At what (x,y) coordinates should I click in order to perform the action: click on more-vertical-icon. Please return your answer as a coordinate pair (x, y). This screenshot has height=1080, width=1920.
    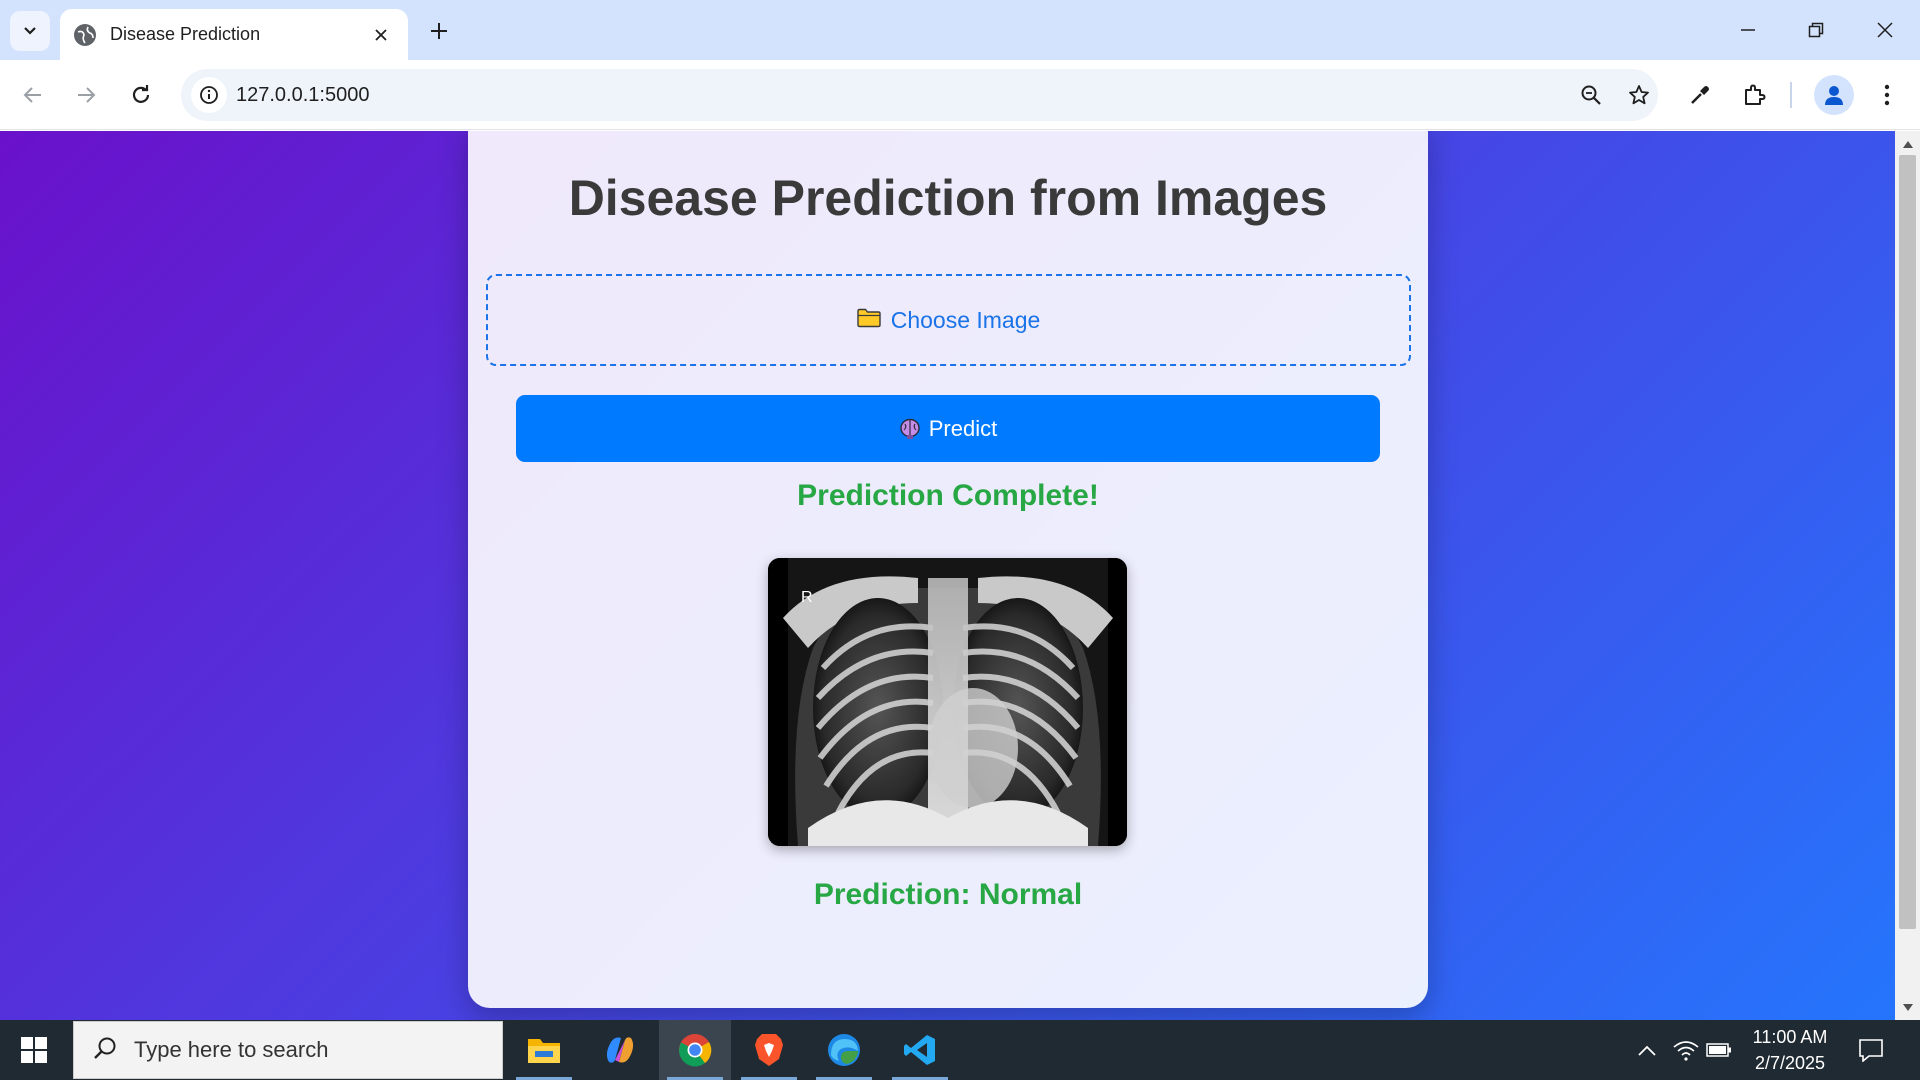
    Looking at the image, I should click on (1887, 95).